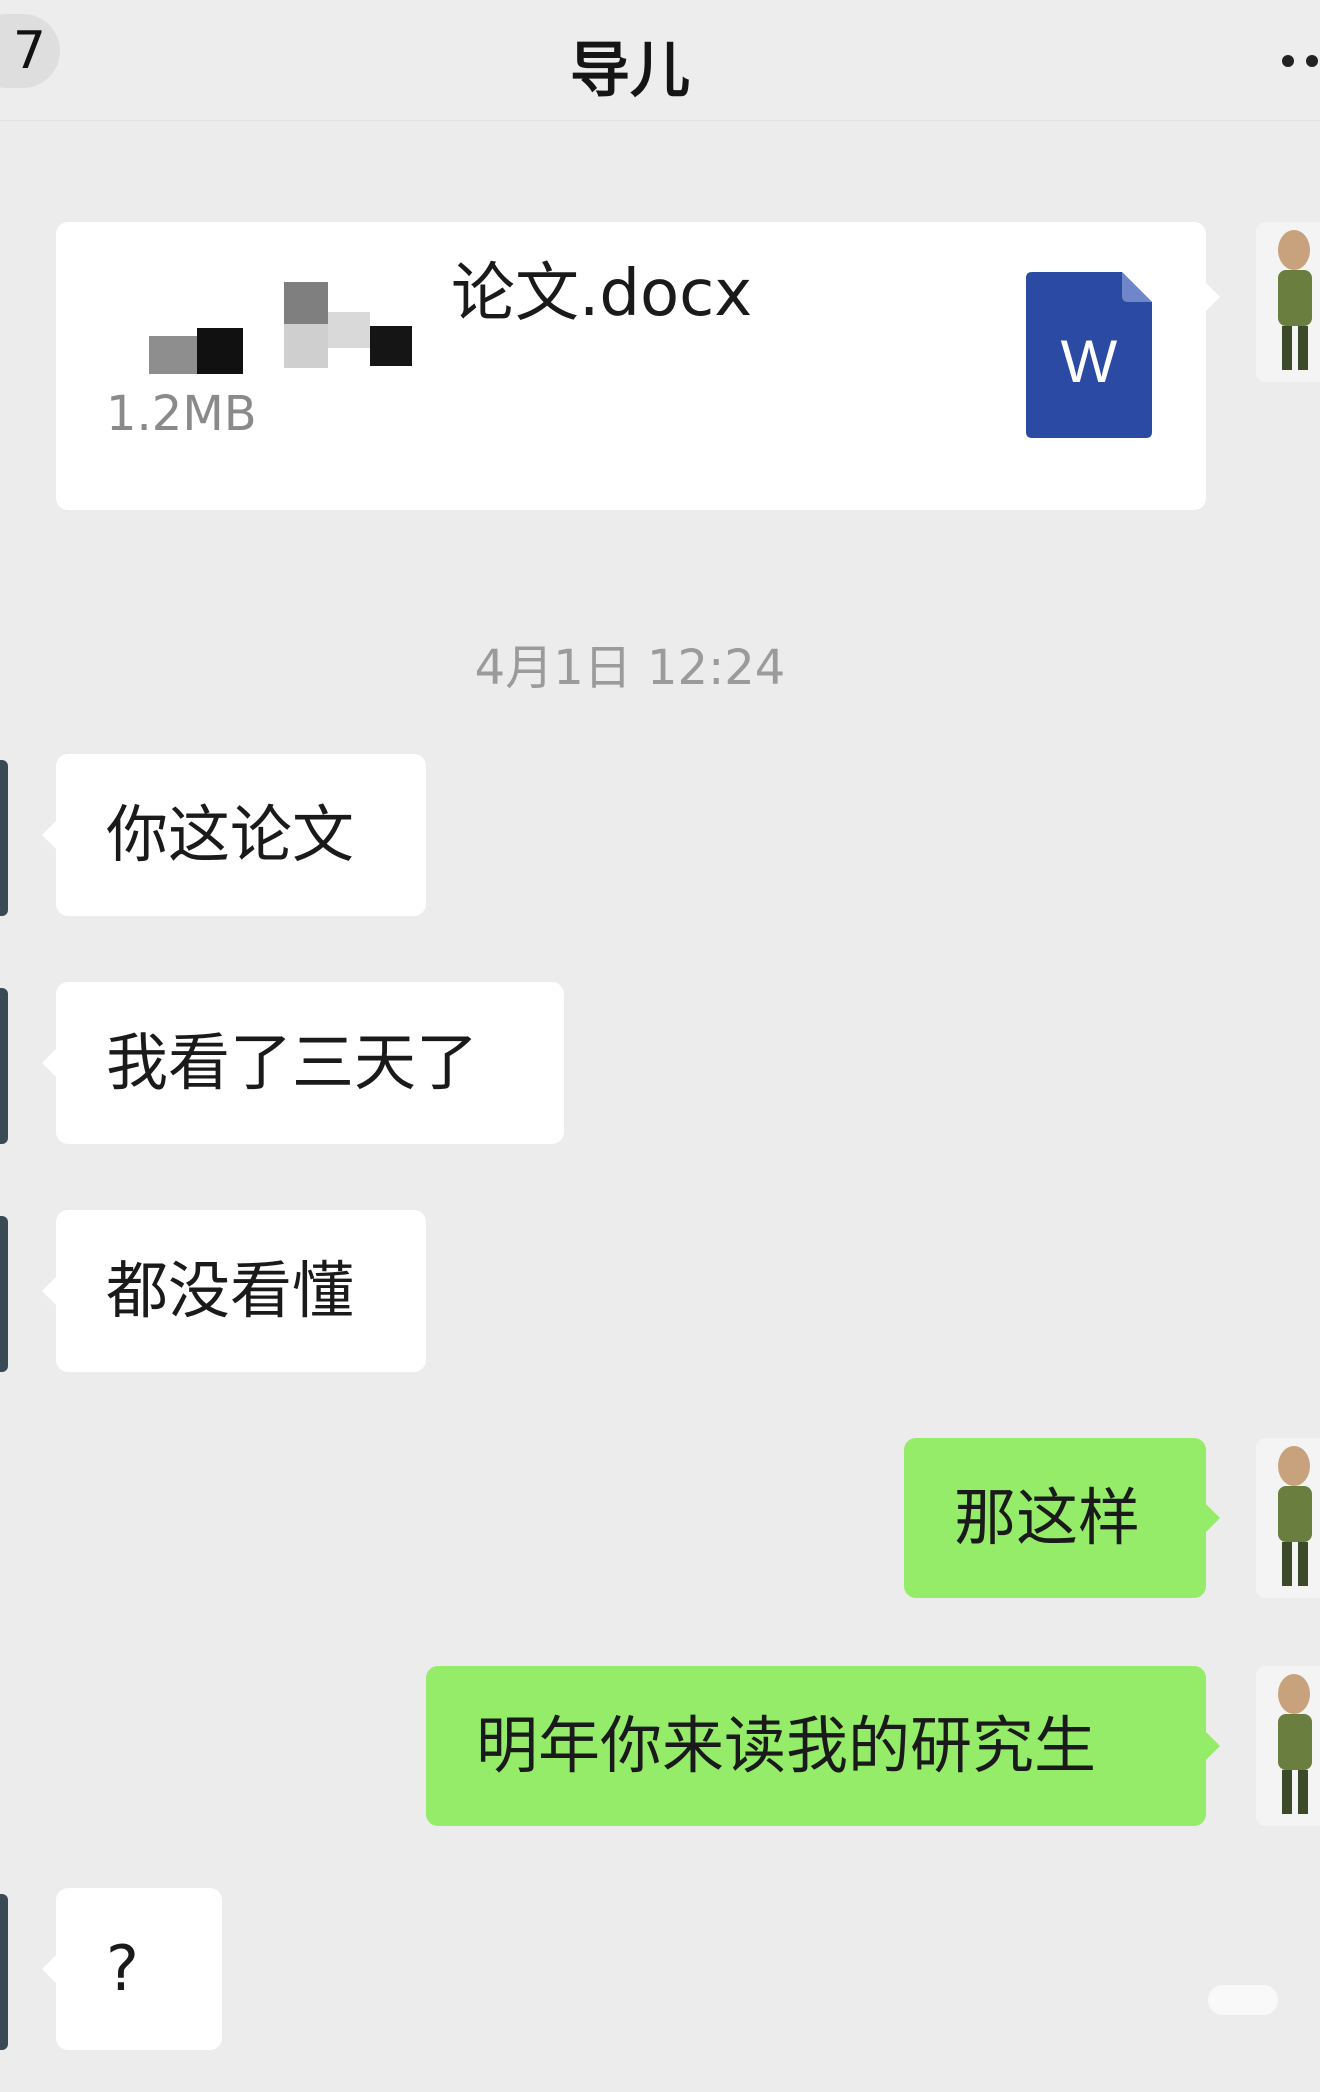 The width and height of the screenshot is (1320, 2092). I want to click on message-bubble-received: 我看了三天了, so click(303, 1063).